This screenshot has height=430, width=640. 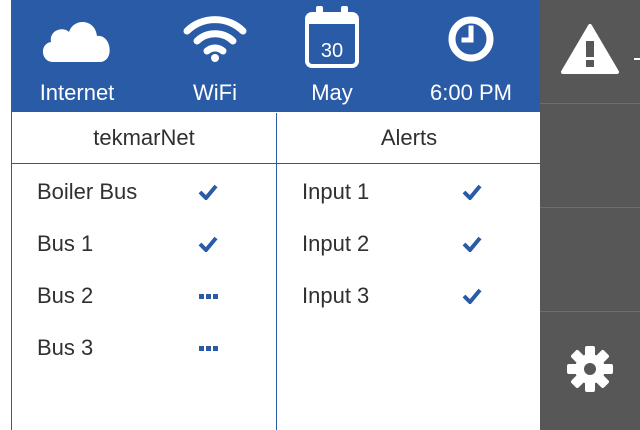 What do you see at coordinates (332, 92) in the screenshot?
I see `date-month: May` at bounding box center [332, 92].